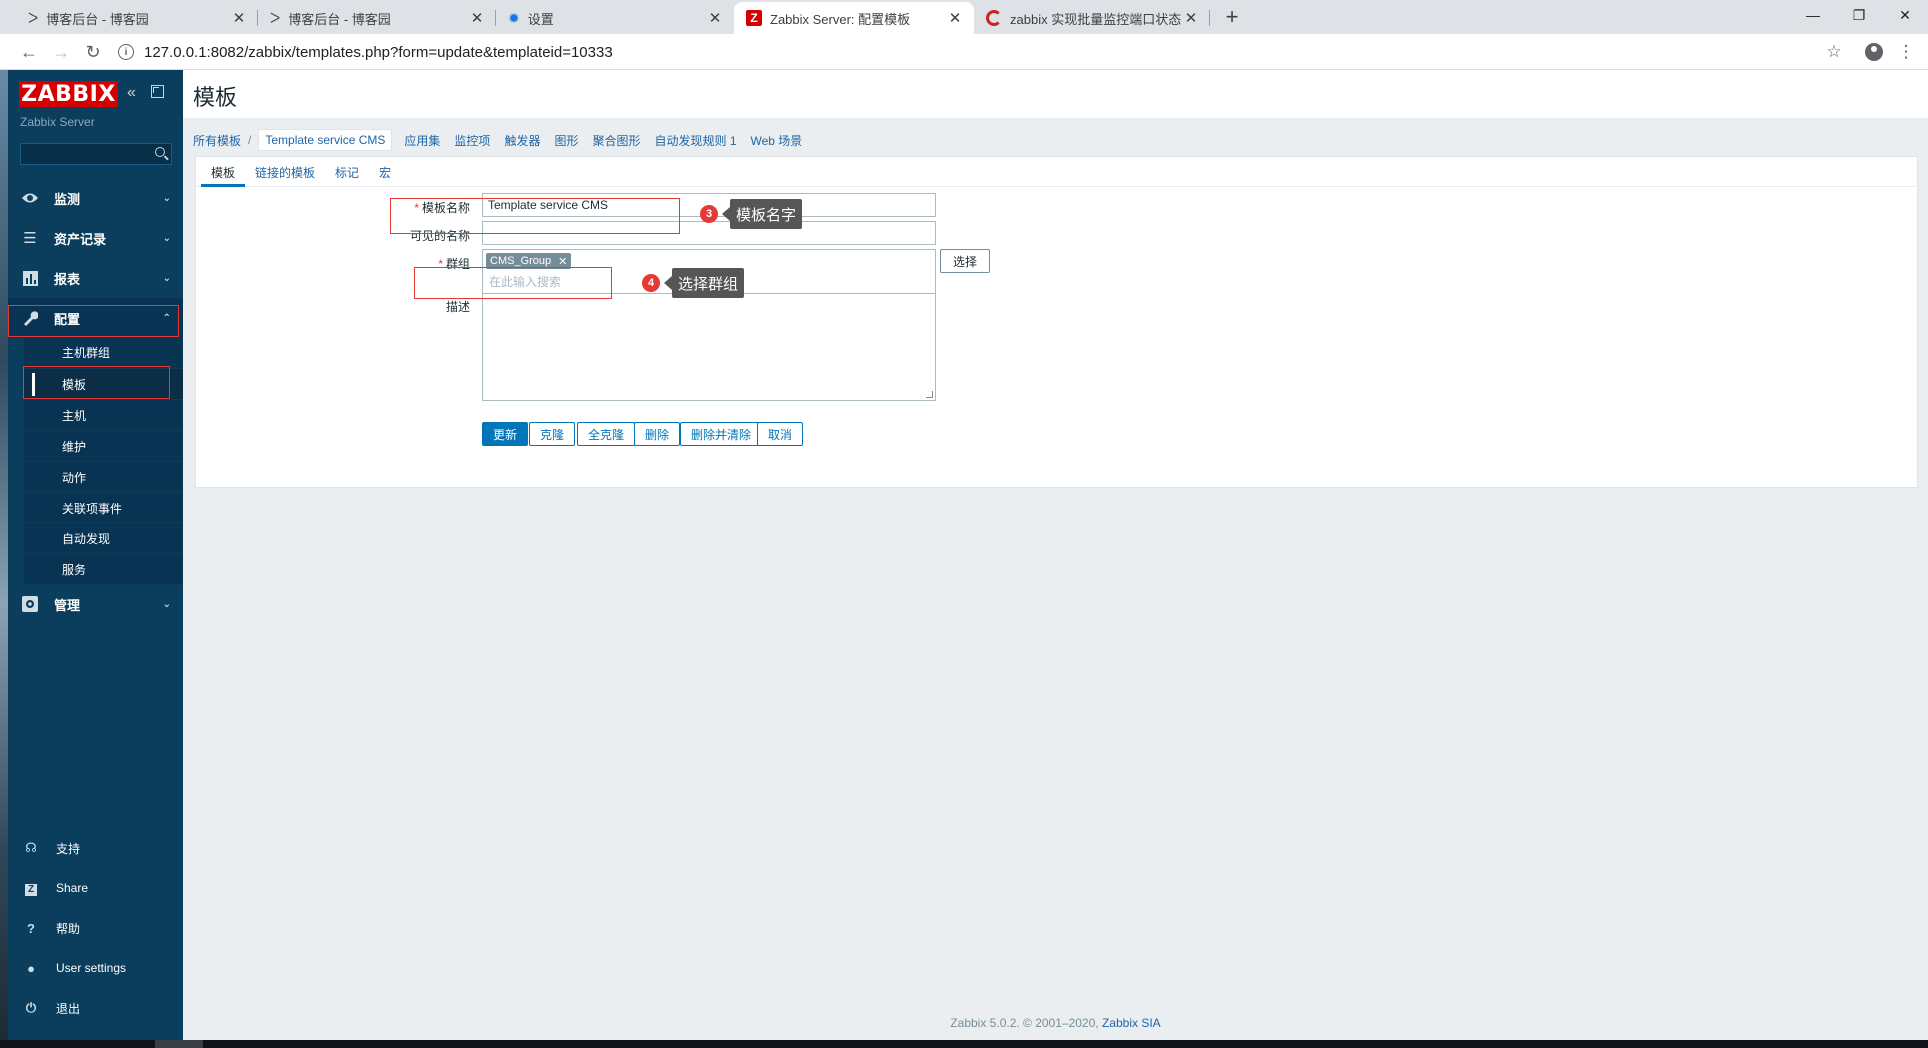 The image size is (1928, 1048). What do you see at coordinates (1209, 18) in the screenshot?
I see `tab-separator` at bounding box center [1209, 18].